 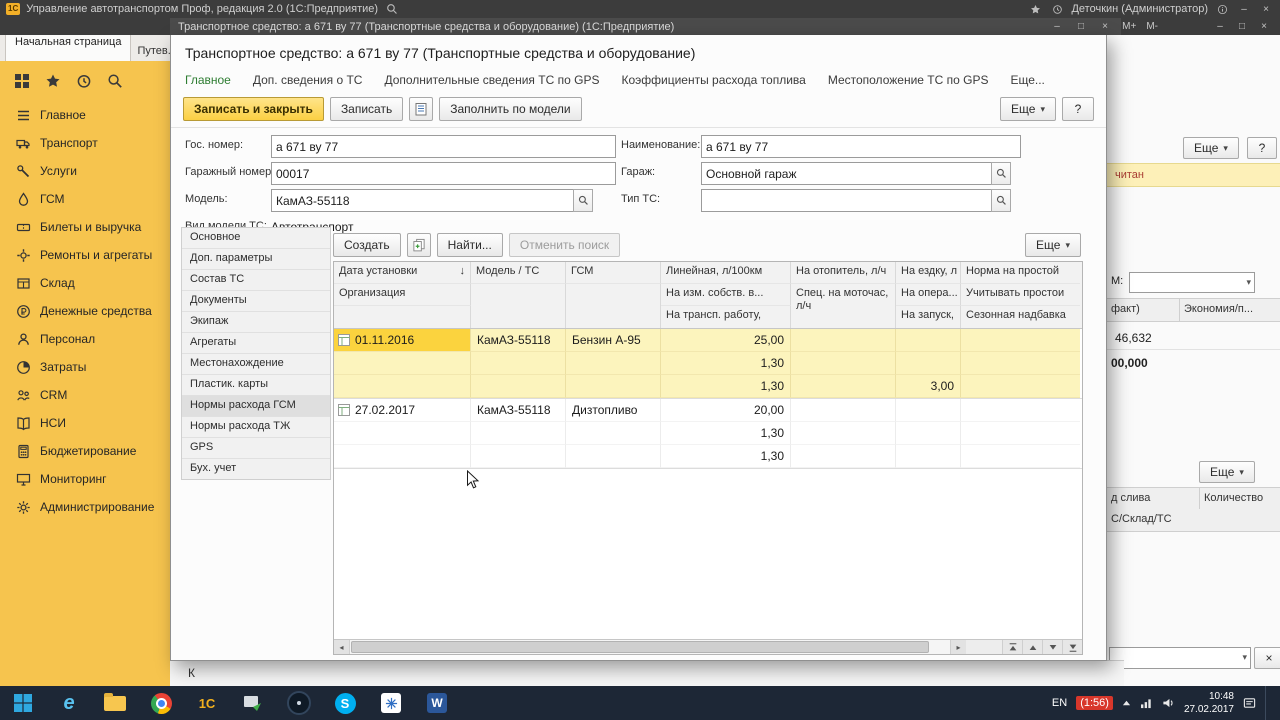 I want to click on molecule-taskbar-icon, so click(x=391, y=703).